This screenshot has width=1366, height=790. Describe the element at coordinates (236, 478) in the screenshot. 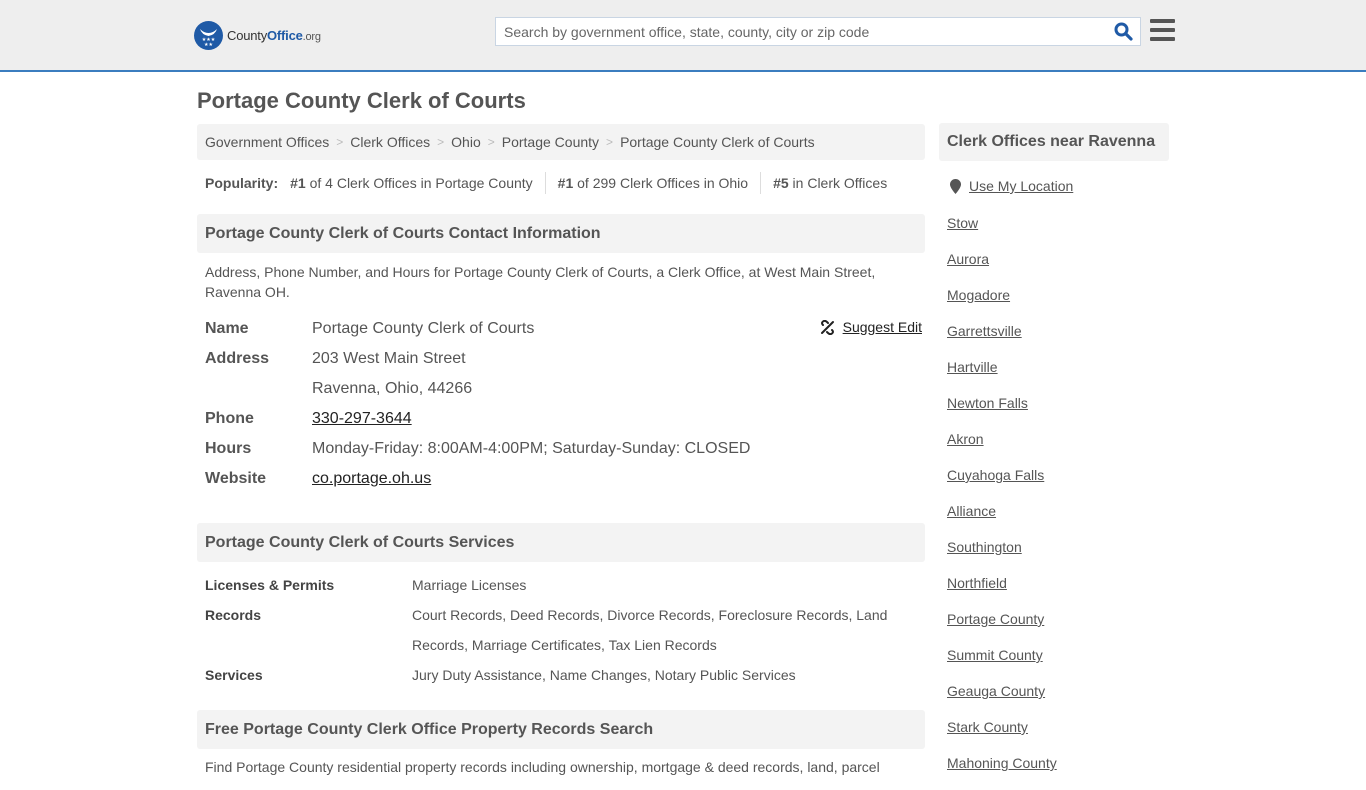

I see `field-label: Website` at that location.